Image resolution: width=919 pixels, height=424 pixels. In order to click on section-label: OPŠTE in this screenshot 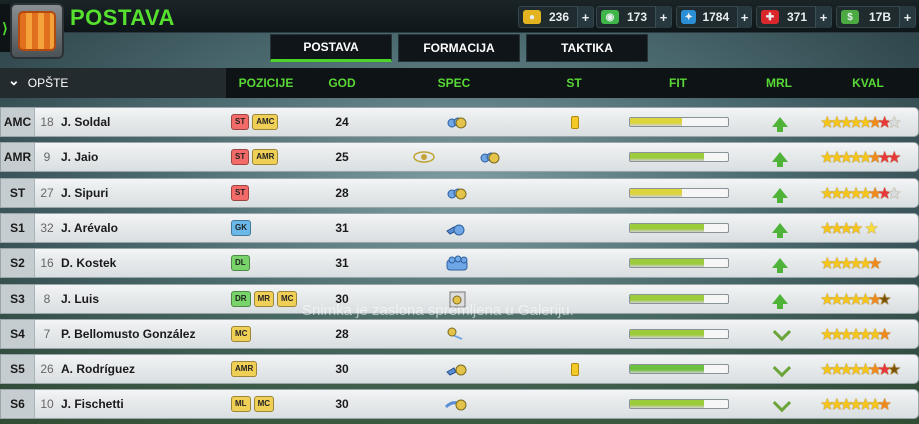, I will do `click(48, 83)`.